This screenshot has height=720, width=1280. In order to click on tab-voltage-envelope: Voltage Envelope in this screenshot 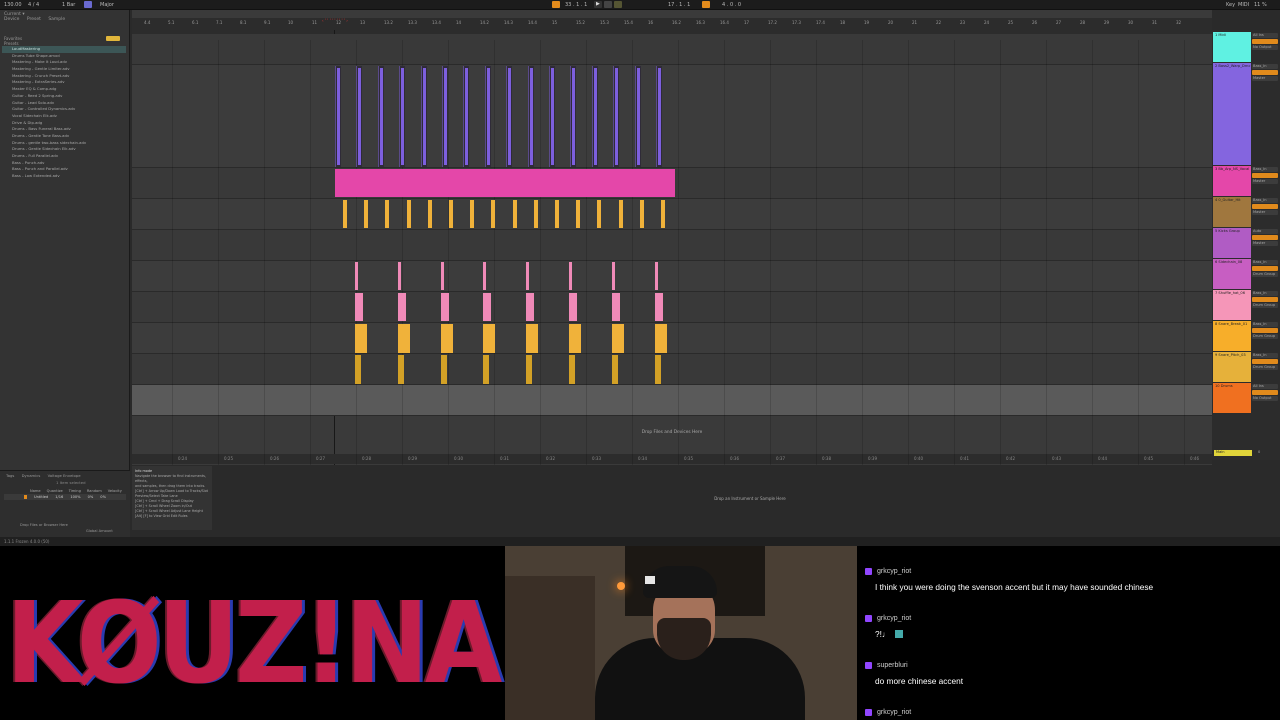, I will do `click(64, 475)`.